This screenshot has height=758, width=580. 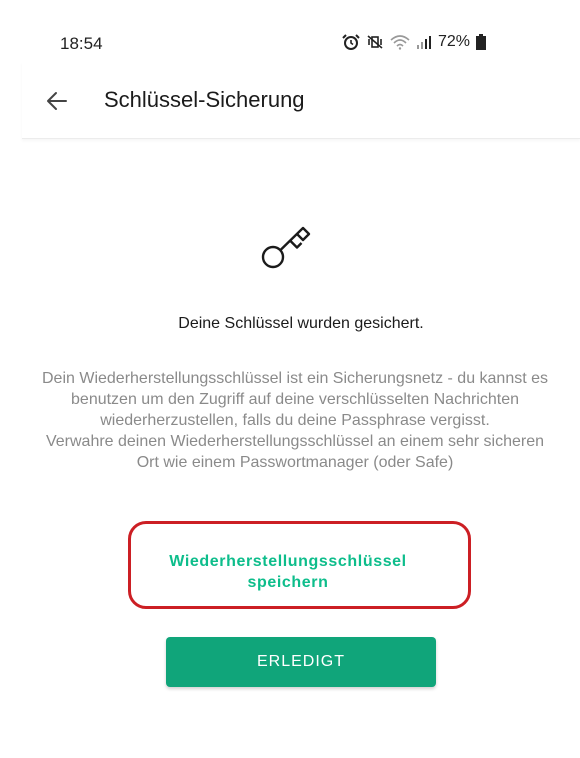 What do you see at coordinates (301, 662) in the screenshot?
I see `done-button: ERLEDIGT` at bounding box center [301, 662].